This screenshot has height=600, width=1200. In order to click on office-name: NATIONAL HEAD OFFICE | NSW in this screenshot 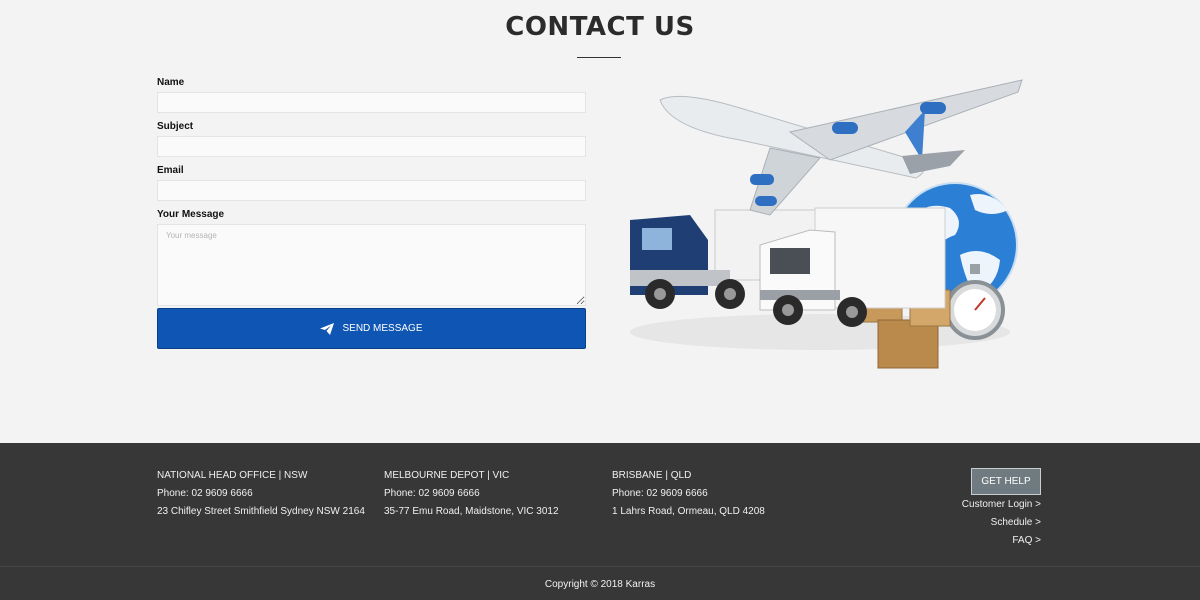, I will do `click(232, 475)`.